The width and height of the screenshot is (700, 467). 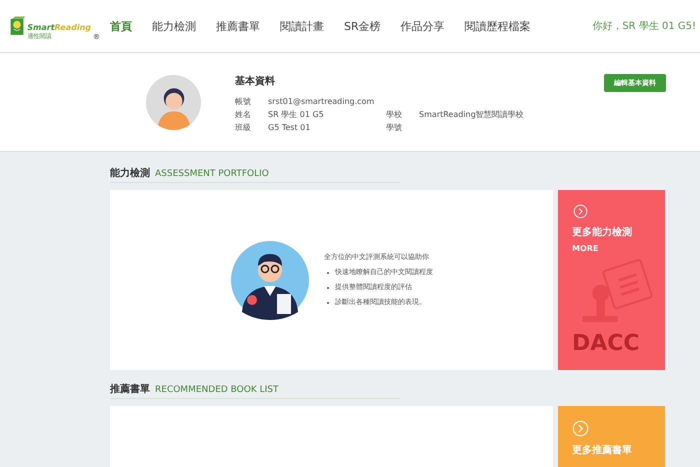 What do you see at coordinates (322, 102) in the screenshot?
I see `field-value: srst01@smartreading.com` at bounding box center [322, 102].